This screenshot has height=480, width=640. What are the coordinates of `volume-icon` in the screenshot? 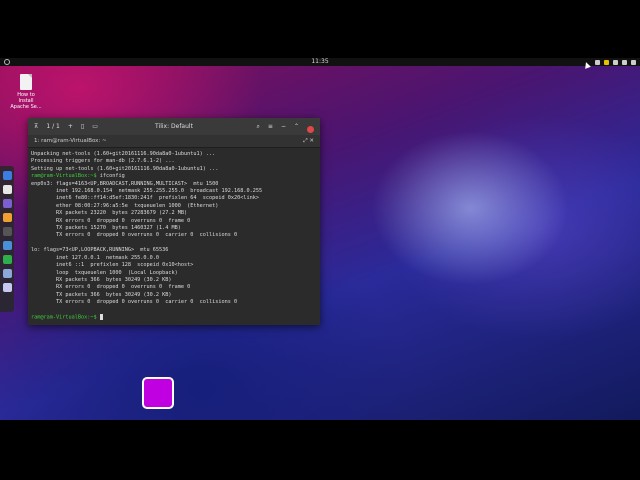 It's located at (624, 62).